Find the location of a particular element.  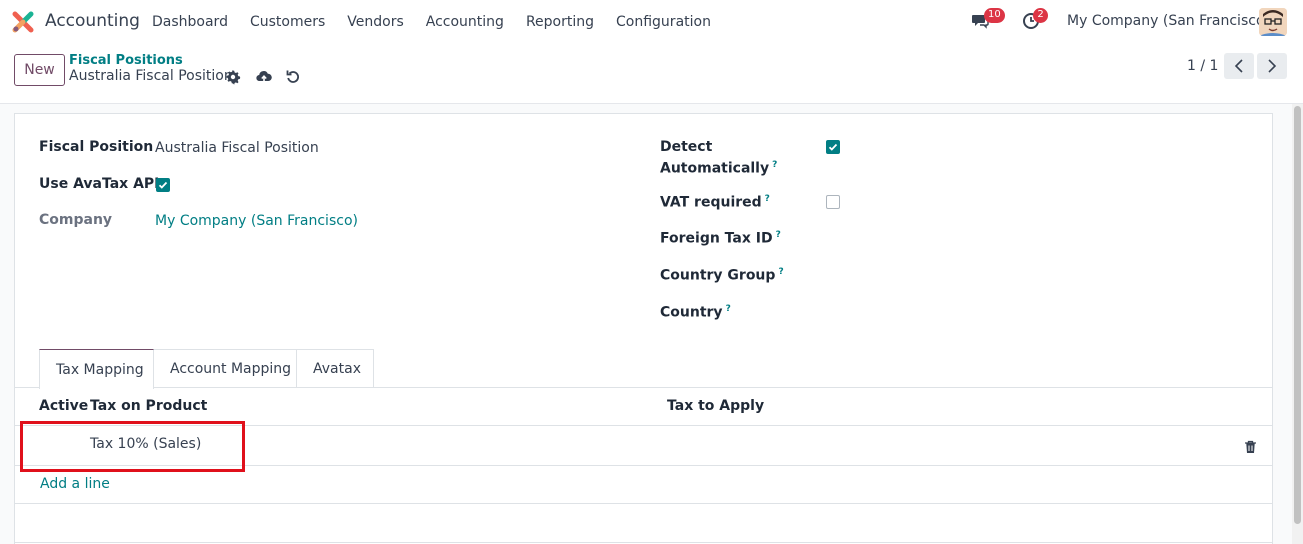

activities-badge: 2 is located at coordinates (1040, 15).